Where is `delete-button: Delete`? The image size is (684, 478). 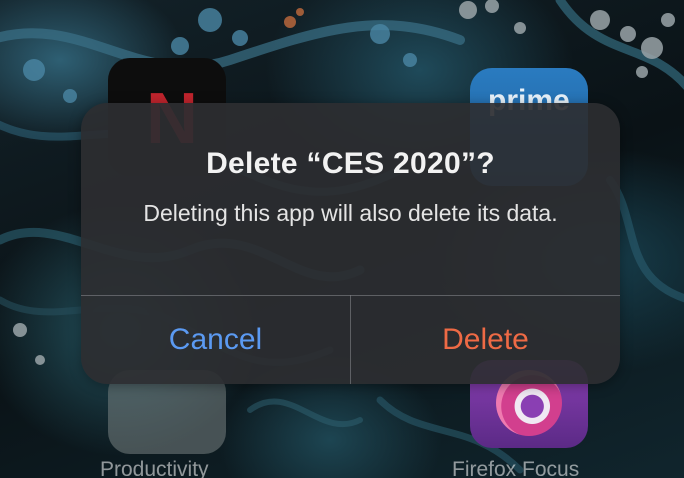 delete-button: Delete is located at coordinates (485, 340).